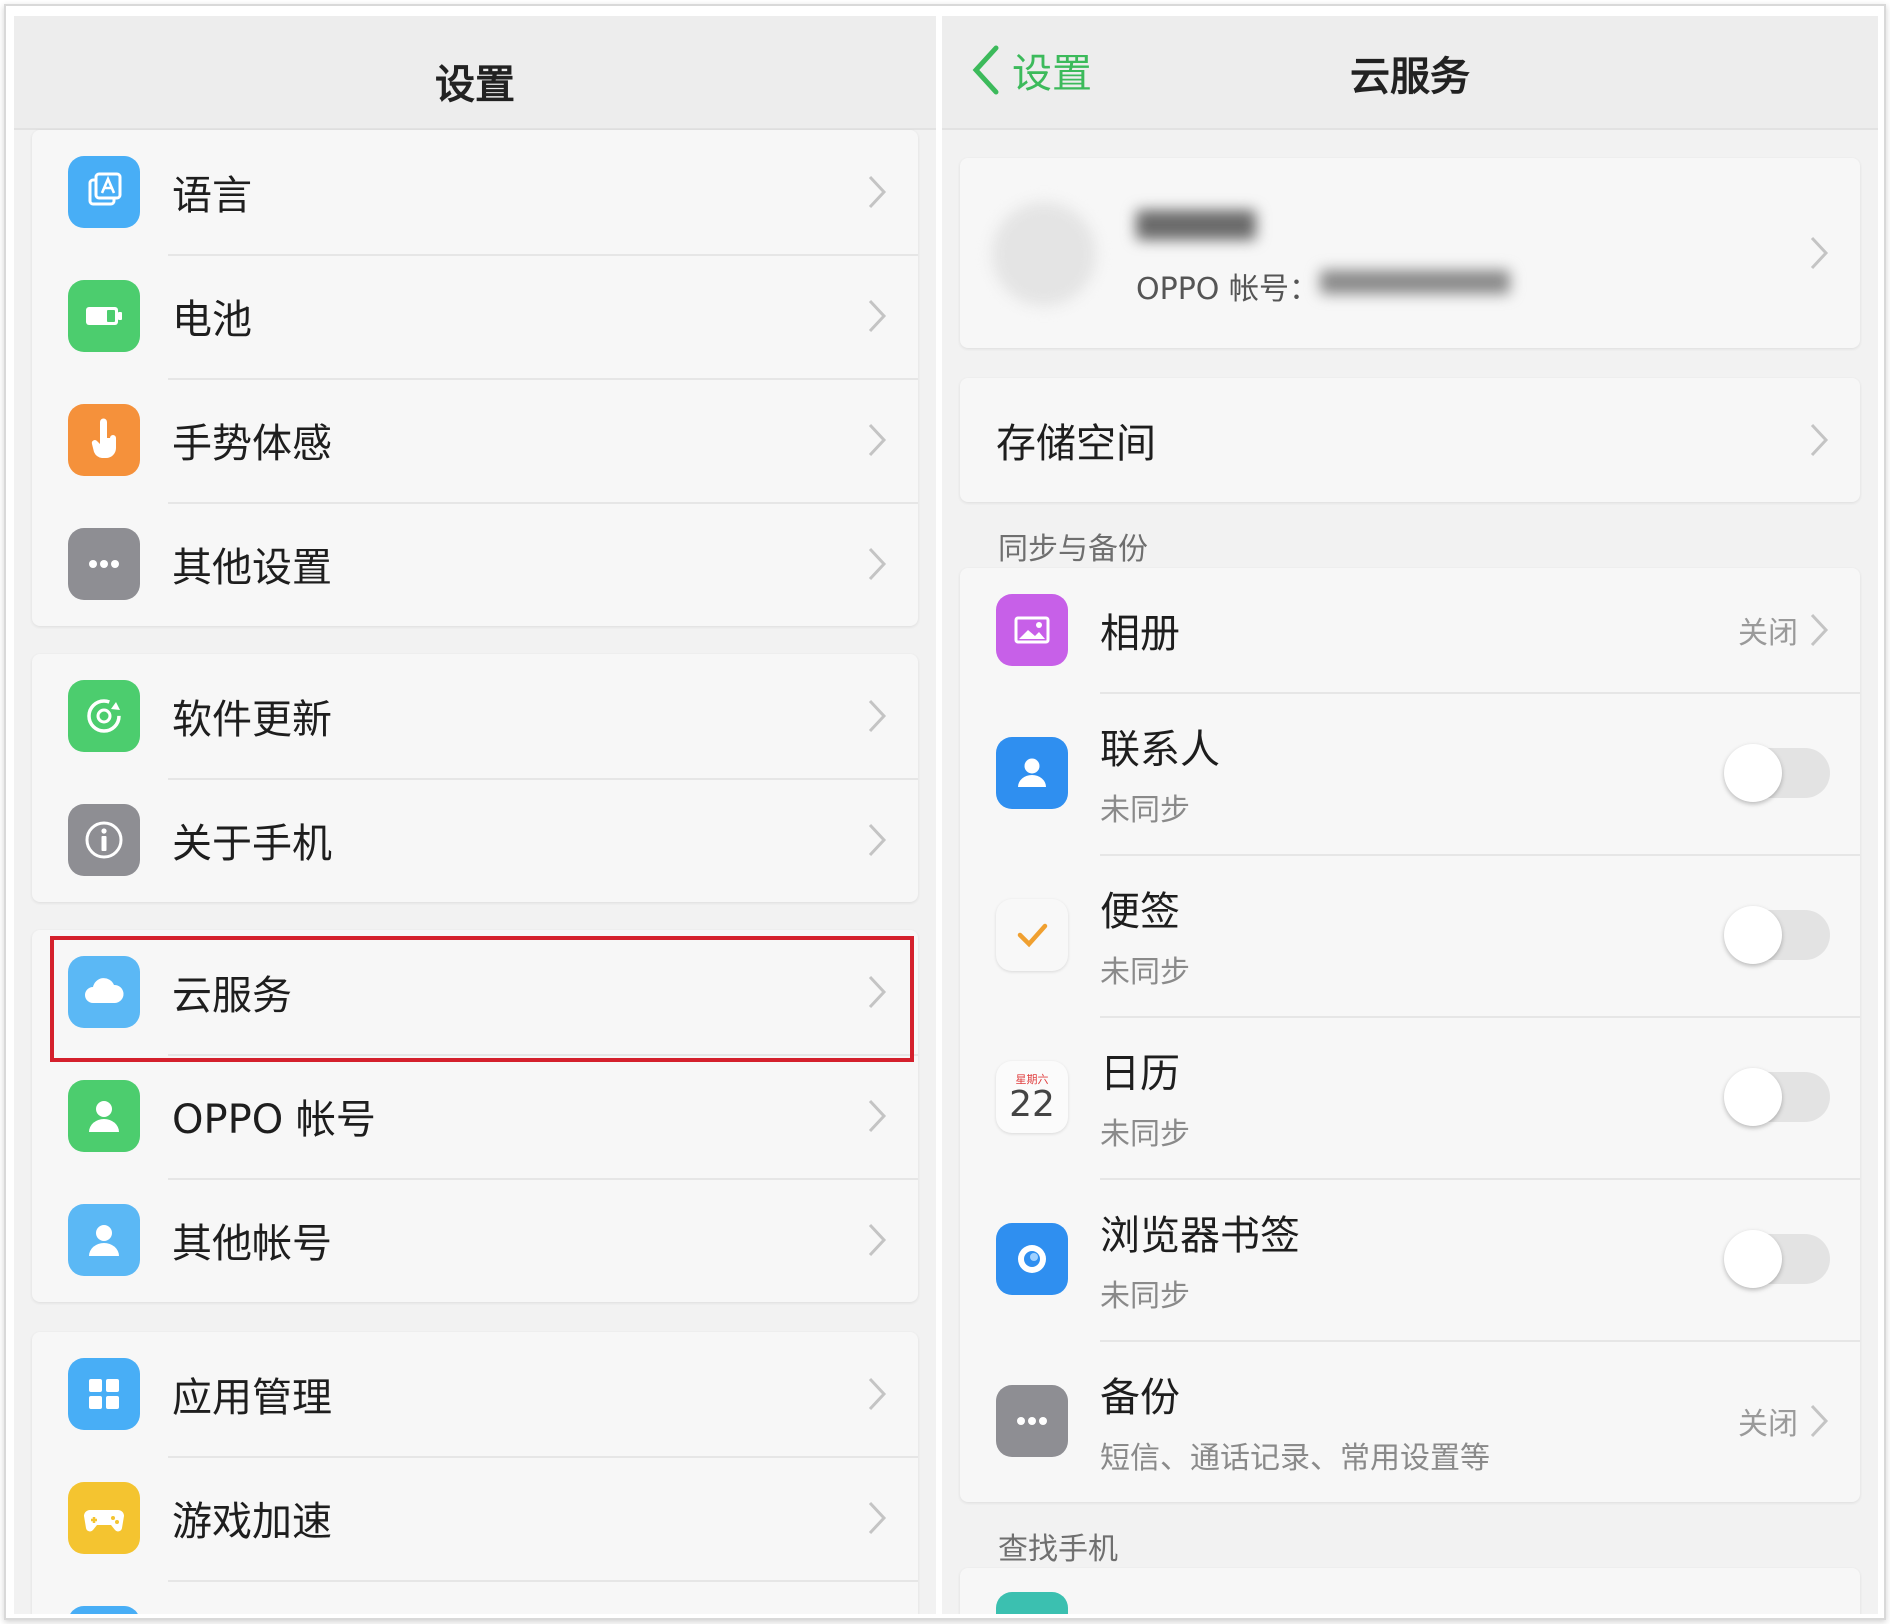 The height and width of the screenshot is (1624, 1890). What do you see at coordinates (475, 1240) in the screenshot?
I see `settings-item-other-accounts: 其他帐号` at bounding box center [475, 1240].